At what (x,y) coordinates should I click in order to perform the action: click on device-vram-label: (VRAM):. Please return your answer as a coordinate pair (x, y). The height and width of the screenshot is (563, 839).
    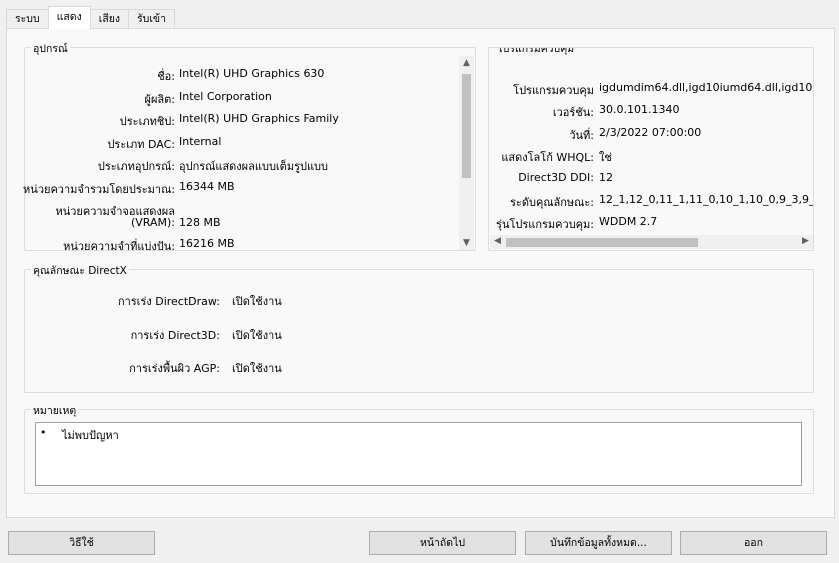
    Looking at the image, I should click on (152, 222).